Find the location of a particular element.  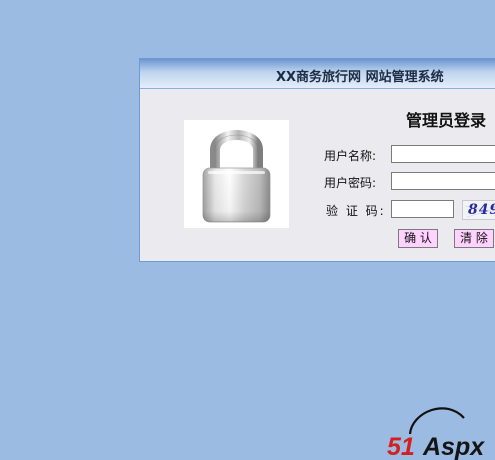

username-label: 用户名称: is located at coordinates (350, 156).